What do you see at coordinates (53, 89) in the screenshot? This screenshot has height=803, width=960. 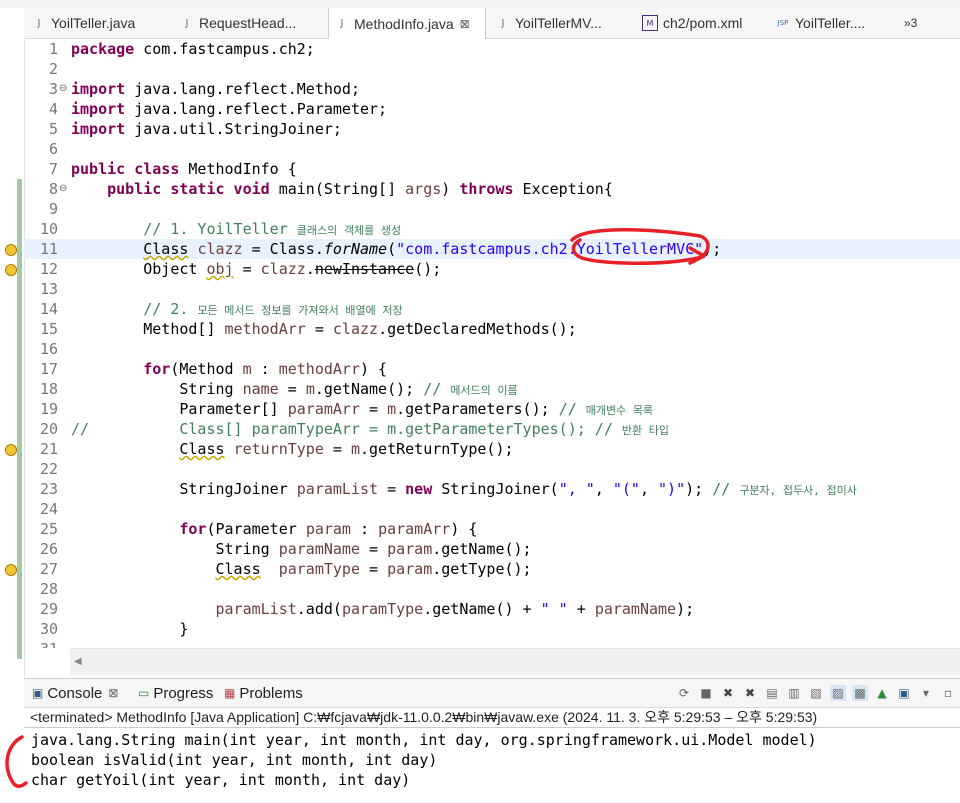 I see `line-number: 3` at bounding box center [53, 89].